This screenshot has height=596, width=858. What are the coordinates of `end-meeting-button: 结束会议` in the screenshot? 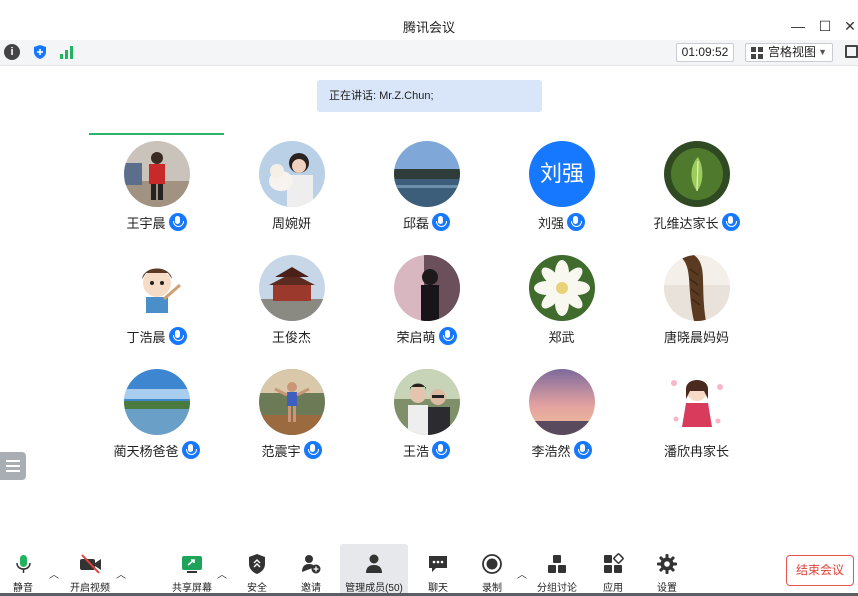 It's located at (820, 570).